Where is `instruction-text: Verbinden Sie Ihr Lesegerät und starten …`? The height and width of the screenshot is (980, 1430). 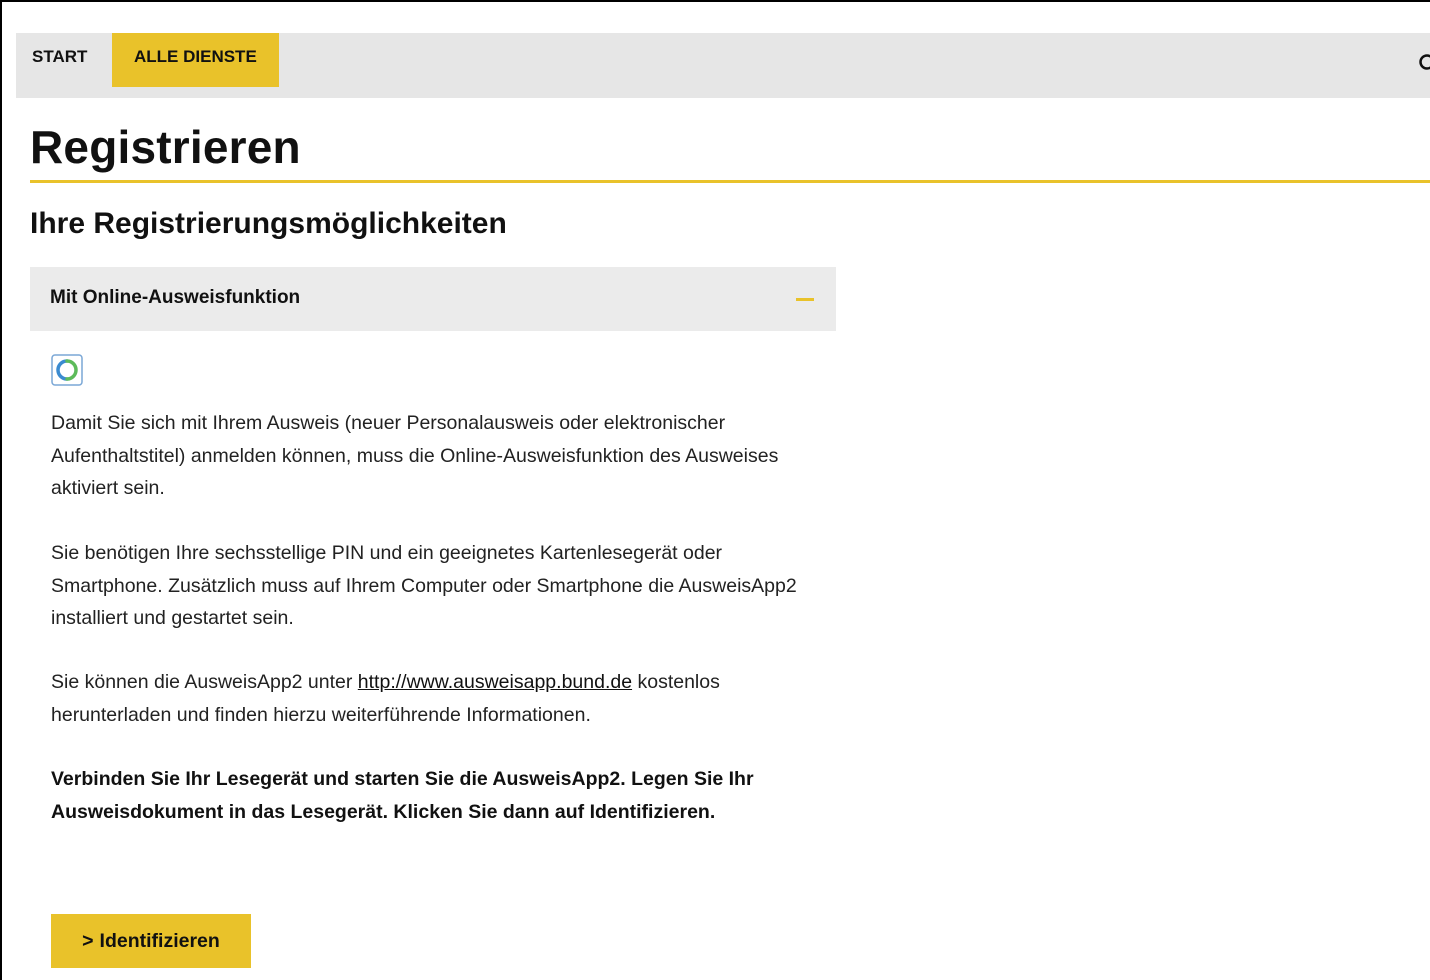
instruction-text: Verbinden Sie Ihr Lesegerät und starten … is located at coordinates (402, 795).